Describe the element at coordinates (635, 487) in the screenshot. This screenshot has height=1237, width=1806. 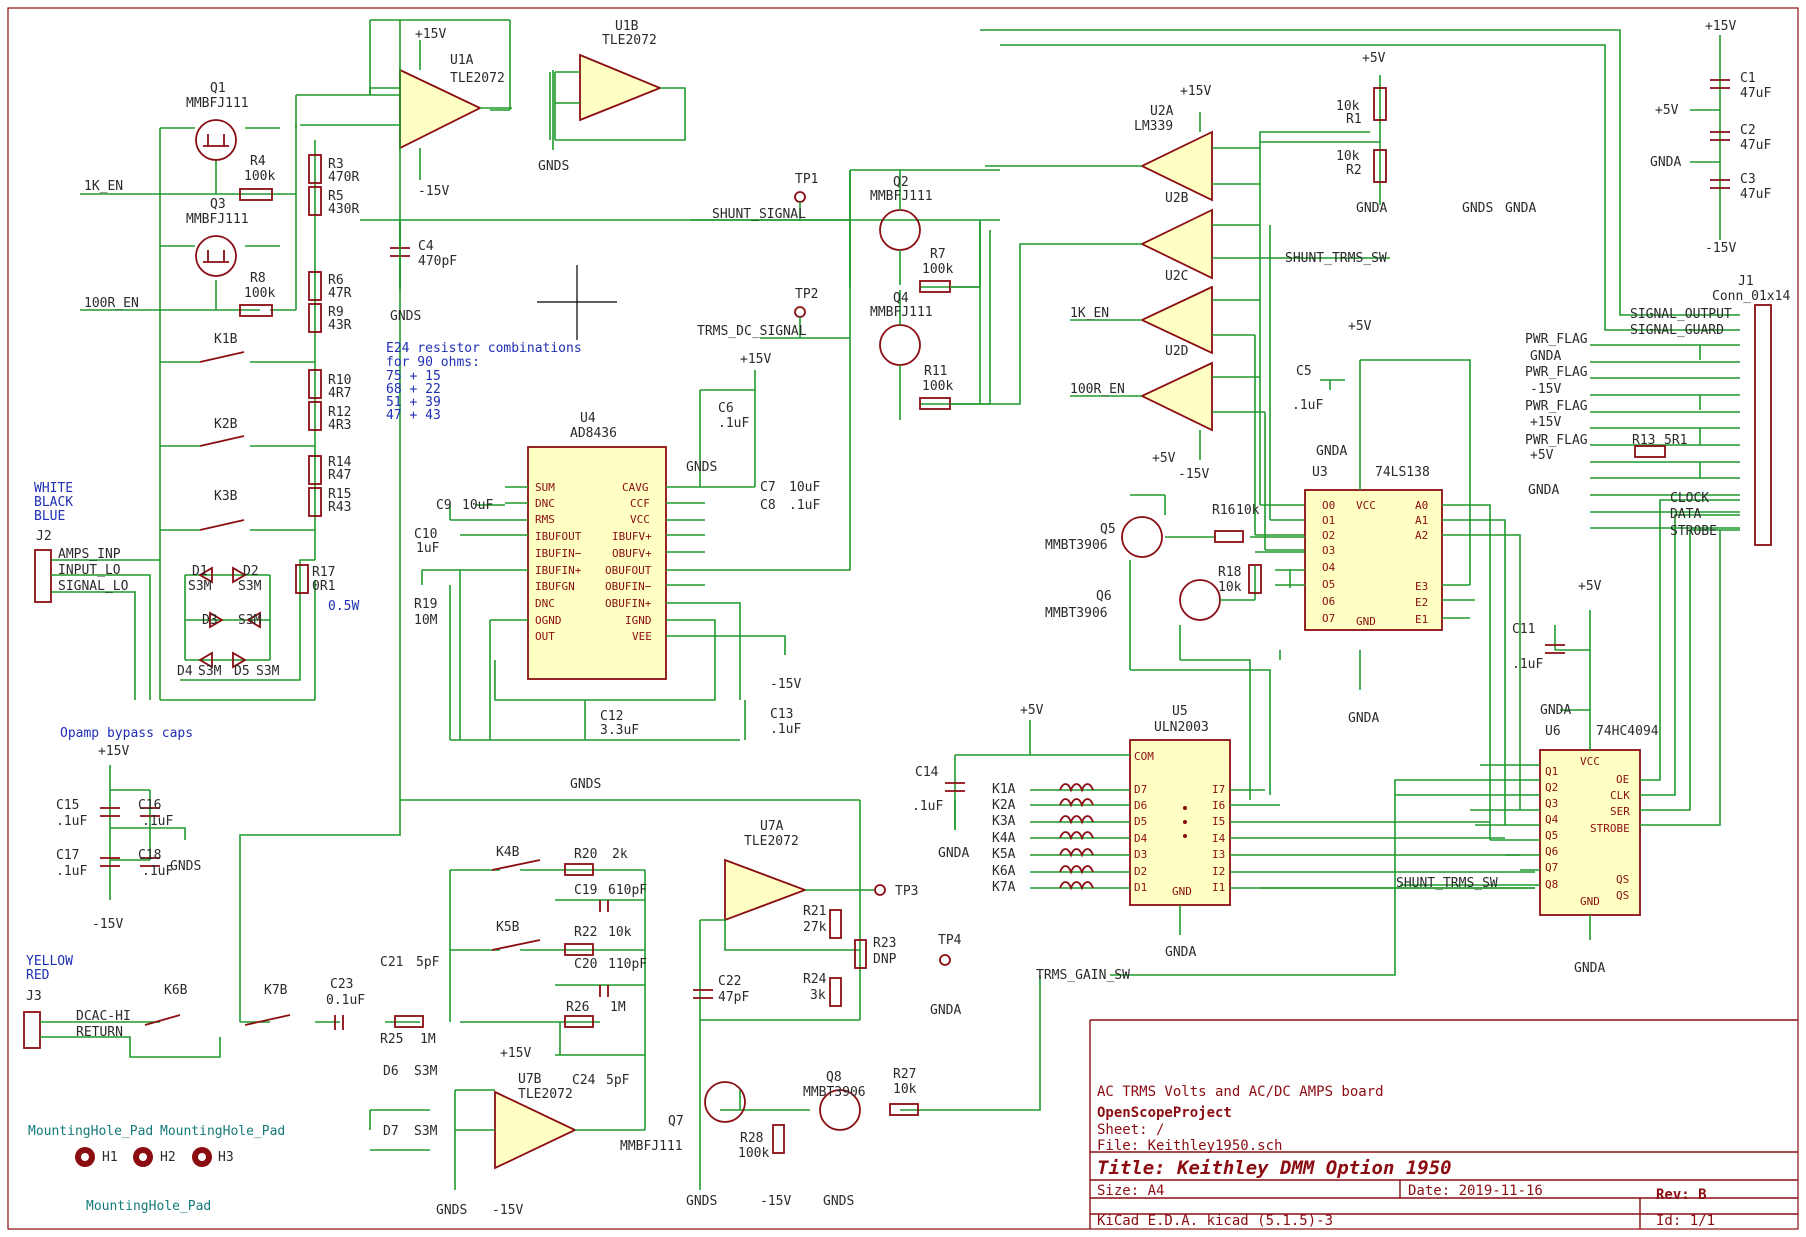
I see `u4-pin-r1: CAVG` at that location.